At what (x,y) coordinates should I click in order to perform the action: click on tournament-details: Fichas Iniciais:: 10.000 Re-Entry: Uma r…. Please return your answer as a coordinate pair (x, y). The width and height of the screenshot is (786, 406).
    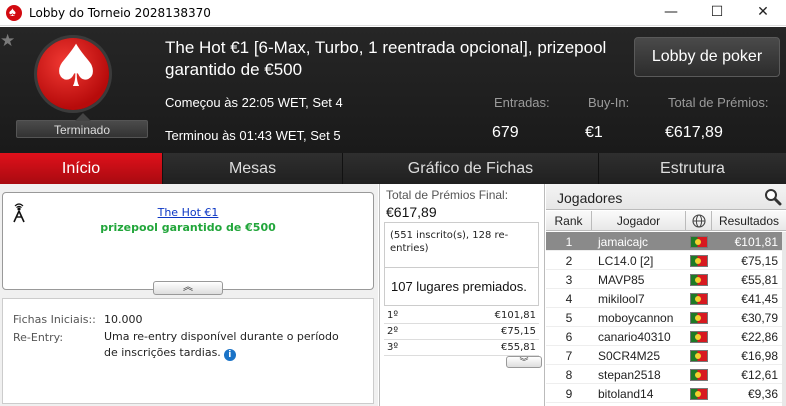
    Looking at the image, I should click on (188, 351).